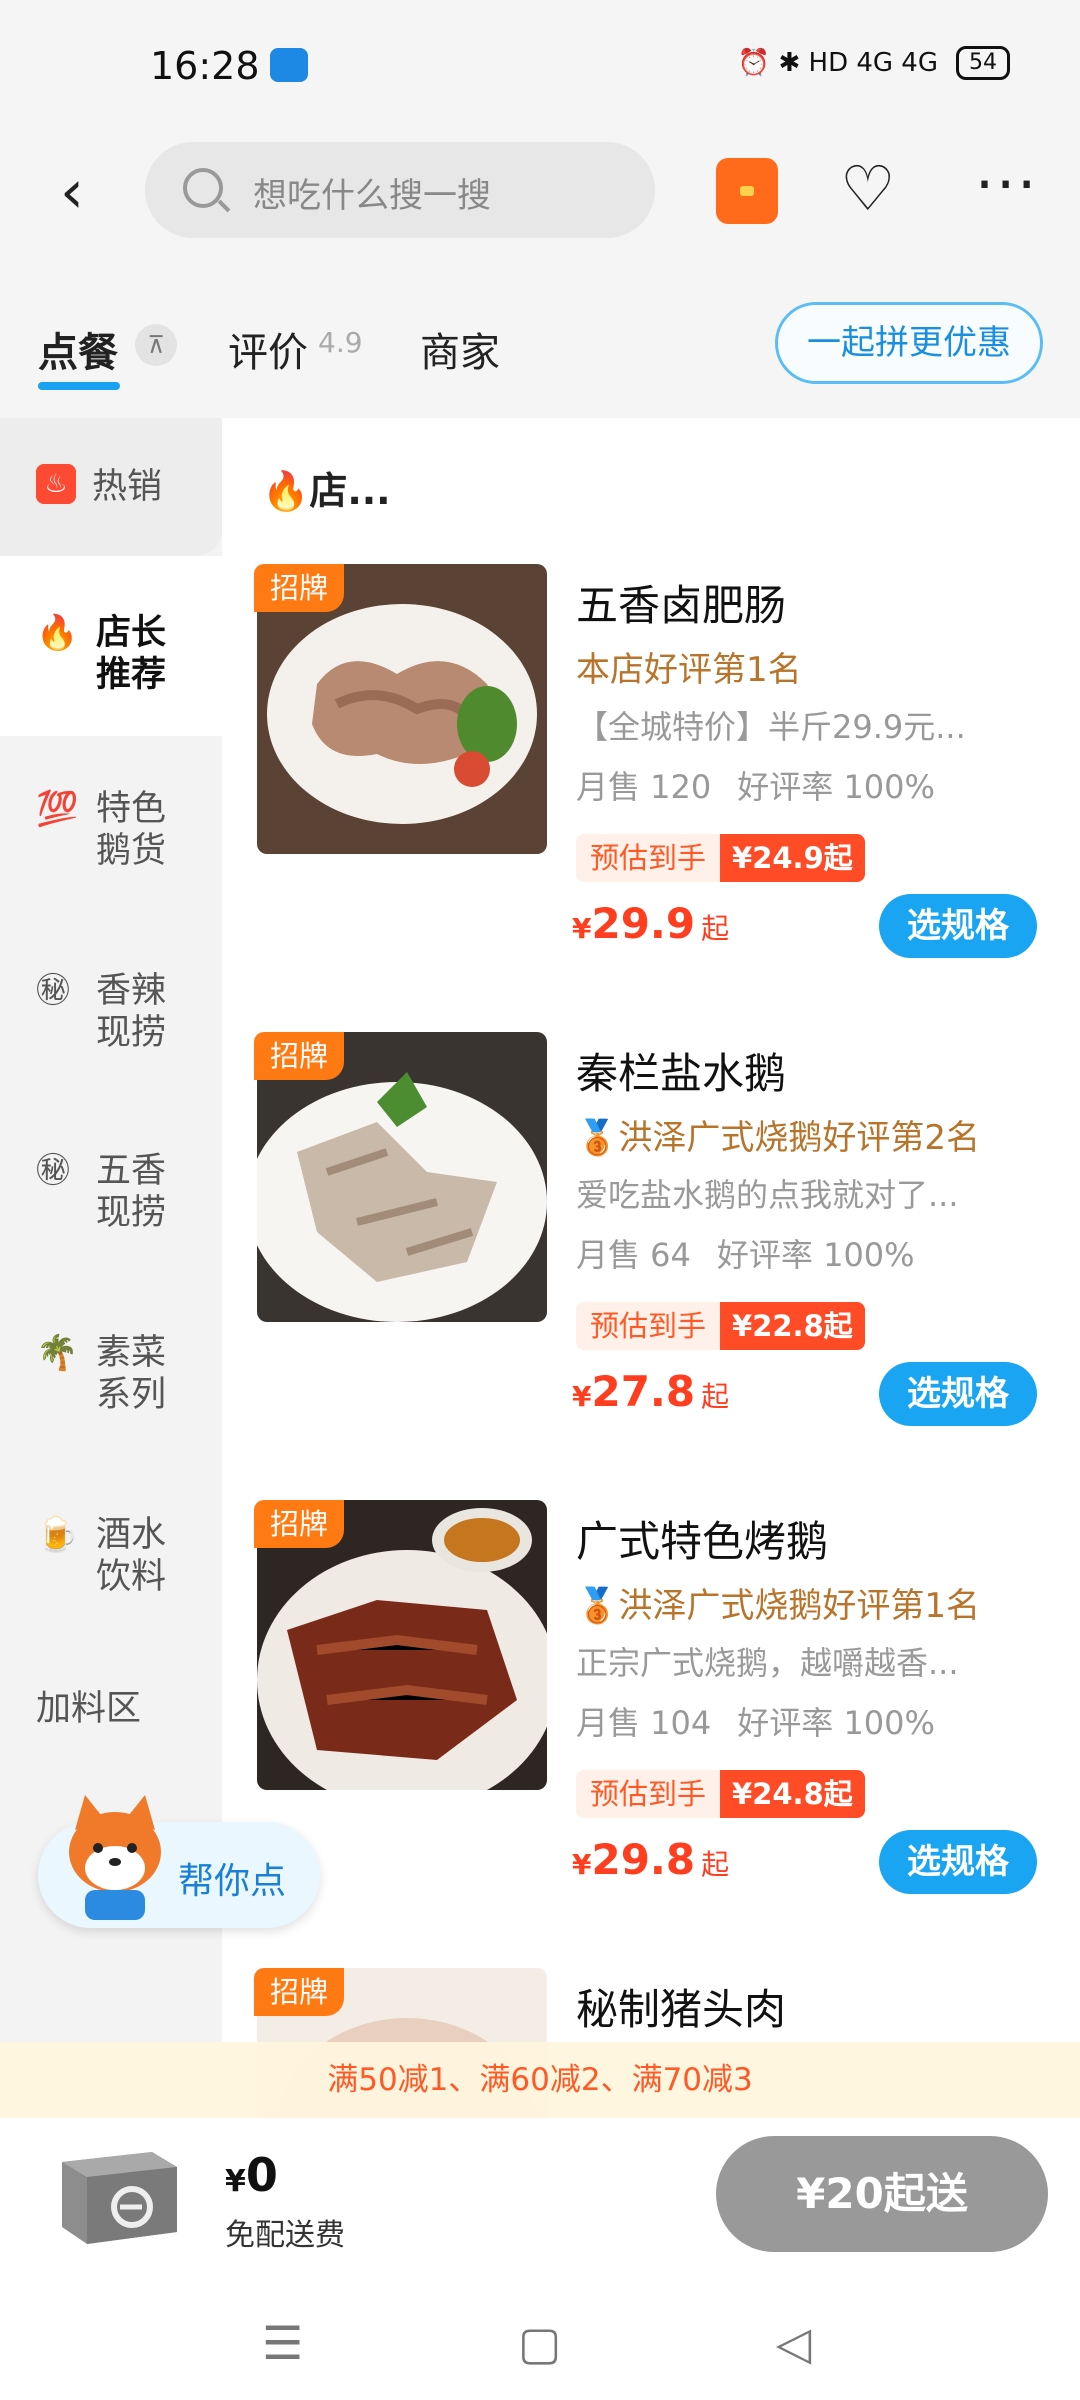 The image size is (1080, 2400). I want to click on red-packet-icon, so click(747, 191).